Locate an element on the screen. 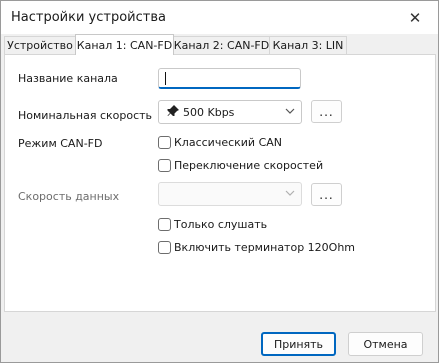 The height and width of the screenshot is (363, 439). terminator-checkbox: Включить терминатор 120Ohm is located at coordinates (256, 247).